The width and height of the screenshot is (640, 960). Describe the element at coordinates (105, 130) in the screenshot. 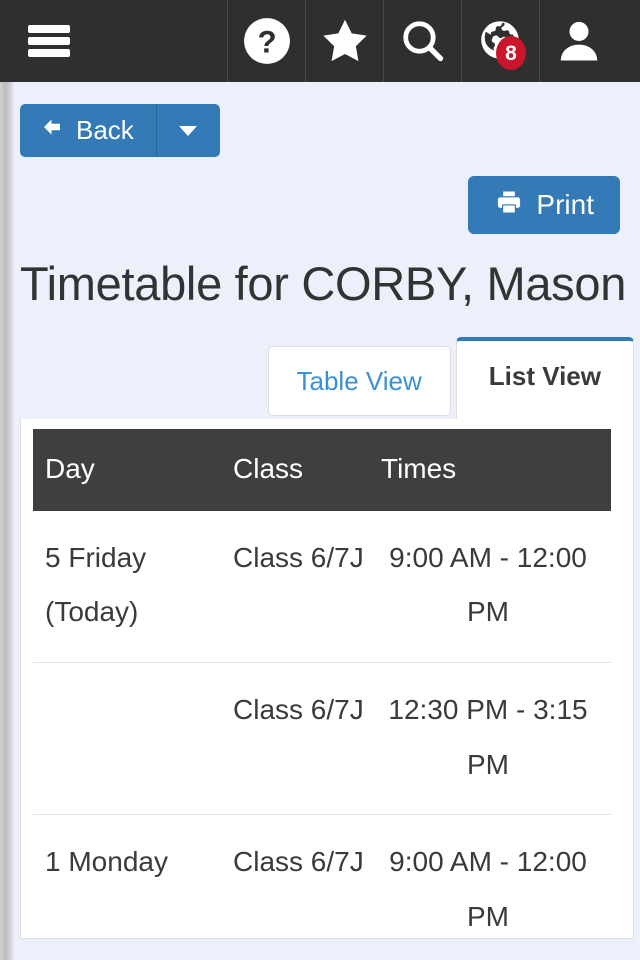

I see `back-button-label: Back` at that location.